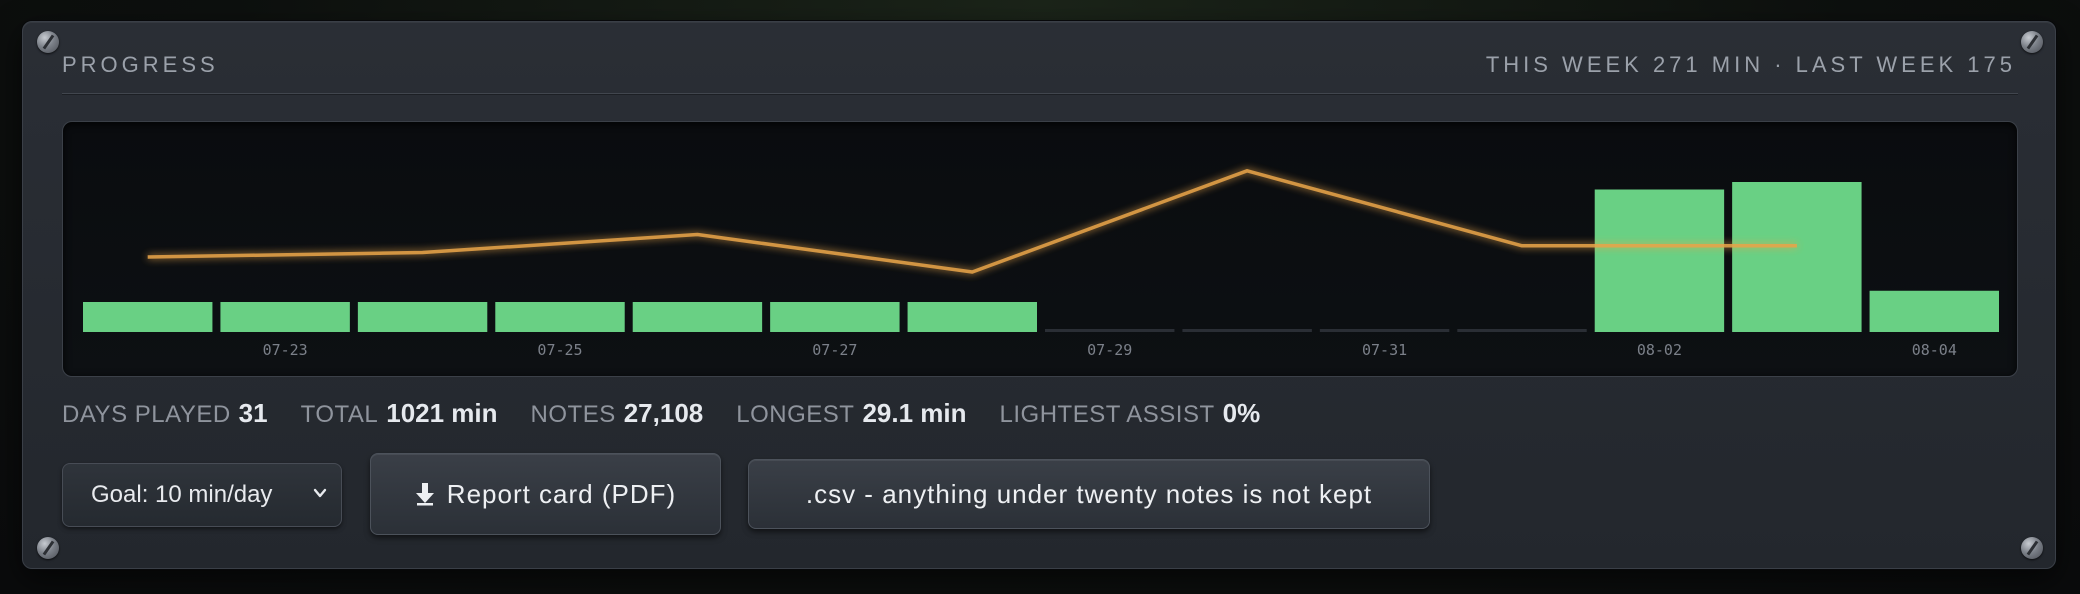 This screenshot has height=594, width=2080. I want to click on stat-label: DAYS PLAYED, so click(146, 414).